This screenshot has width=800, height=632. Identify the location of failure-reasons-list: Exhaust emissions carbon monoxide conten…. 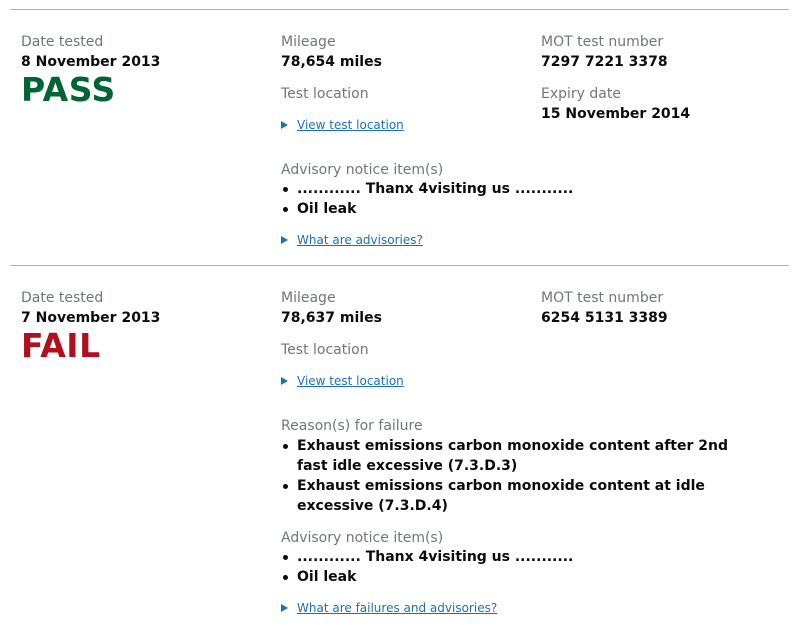
(516, 476).